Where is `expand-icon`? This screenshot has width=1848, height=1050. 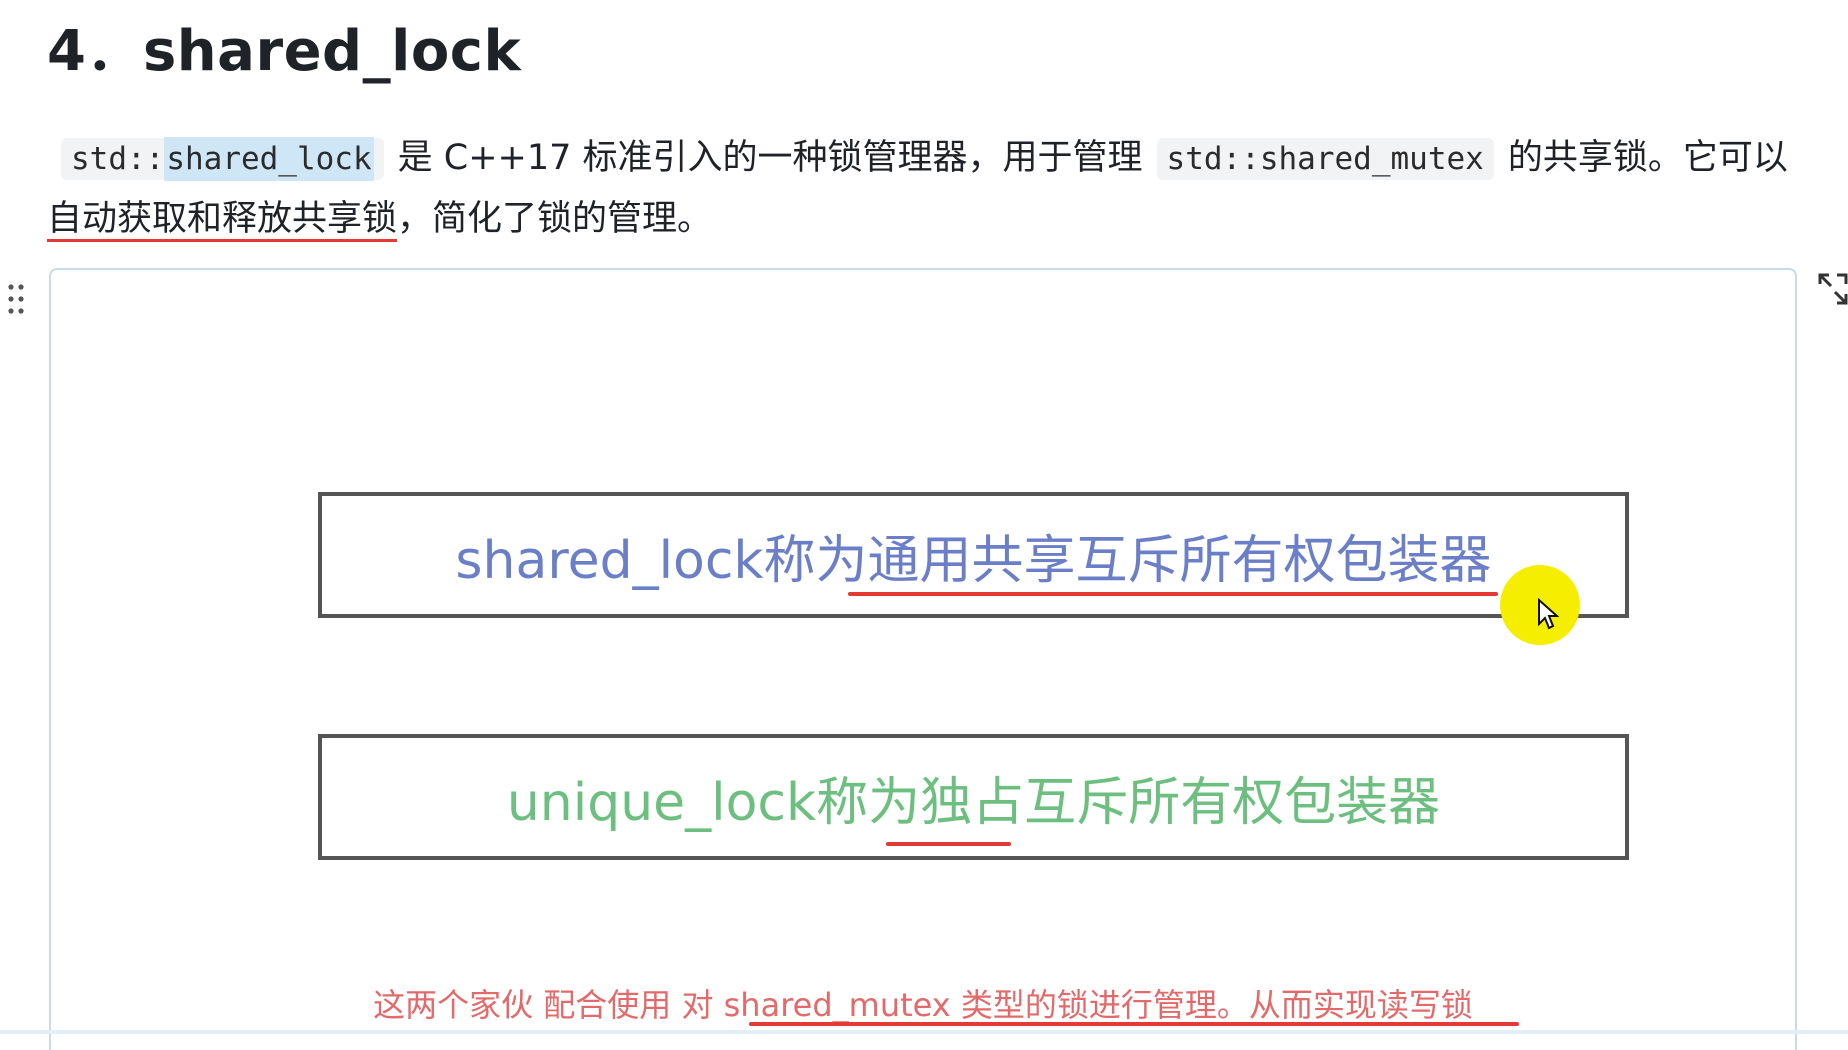 expand-icon is located at coordinates (1833, 289).